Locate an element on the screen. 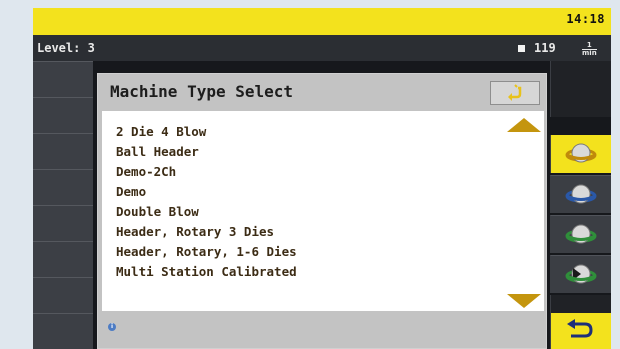  list-item: 2 Die 4 Blow is located at coordinates (206, 132).